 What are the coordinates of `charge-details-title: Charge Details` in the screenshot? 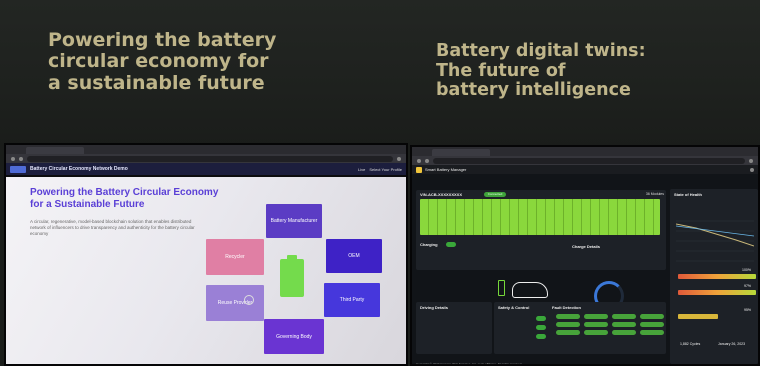 It's located at (586, 246).